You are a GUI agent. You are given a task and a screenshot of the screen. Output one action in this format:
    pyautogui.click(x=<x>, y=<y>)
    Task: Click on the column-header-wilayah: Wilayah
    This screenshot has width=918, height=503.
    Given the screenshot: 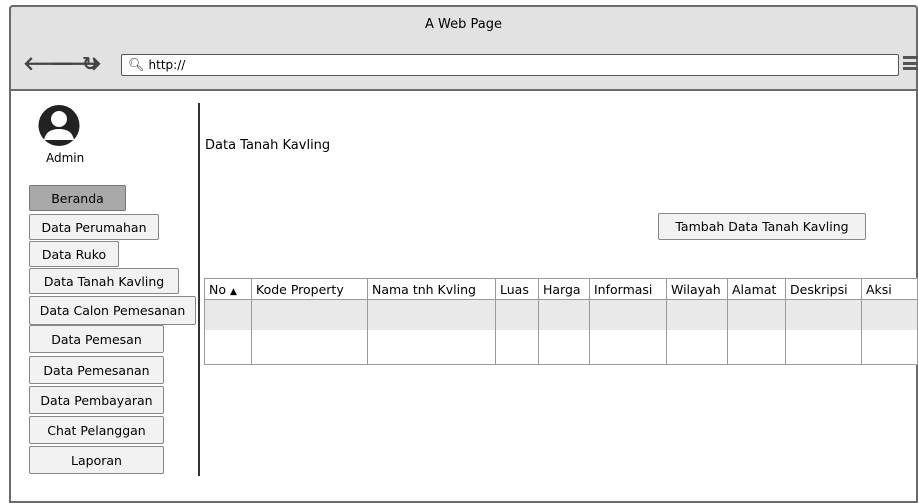 What is the action you would take?
    pyautogui.click(x=697, y=289)
    